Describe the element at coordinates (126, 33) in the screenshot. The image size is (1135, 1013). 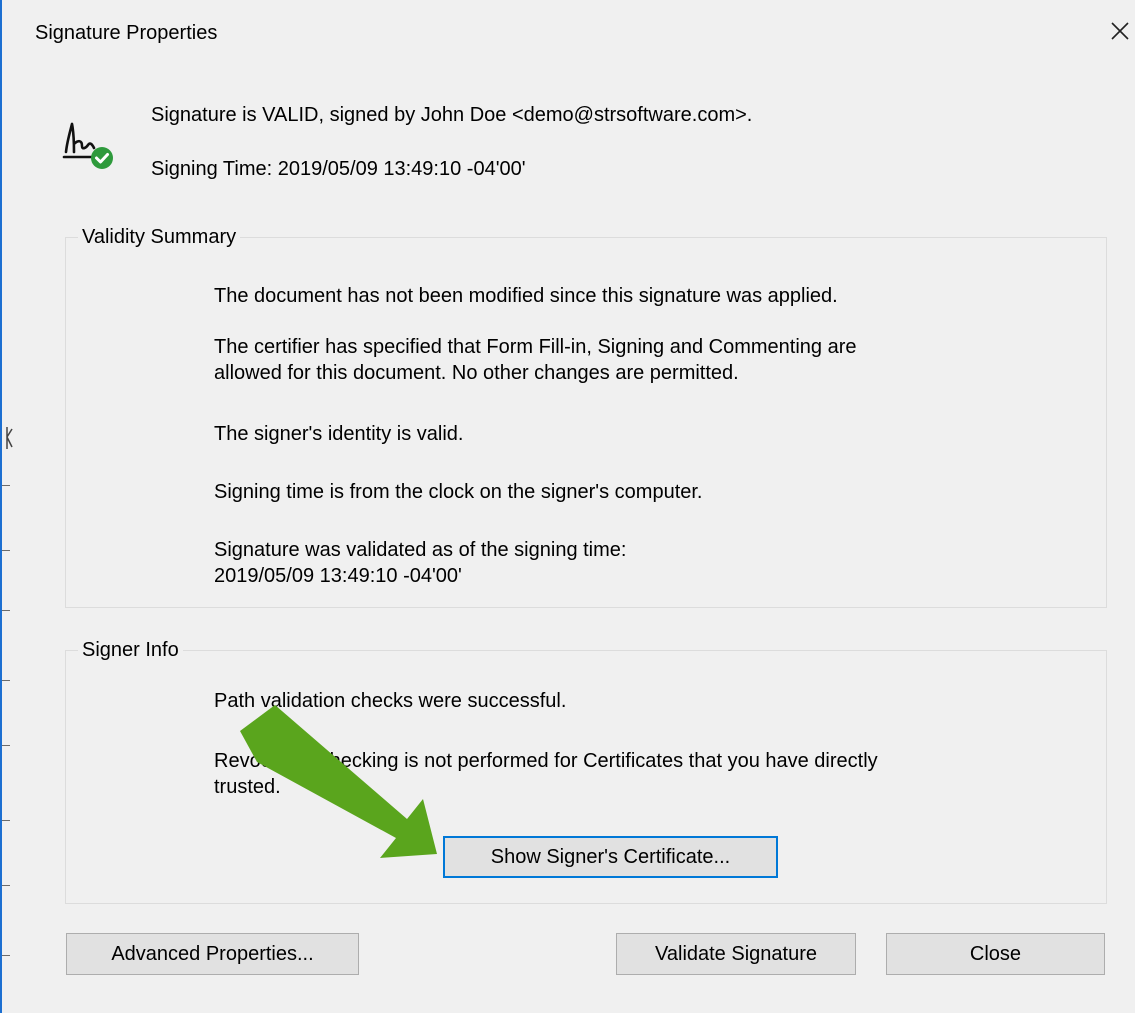
I see `dialog-title: Signature Properties` at that location.